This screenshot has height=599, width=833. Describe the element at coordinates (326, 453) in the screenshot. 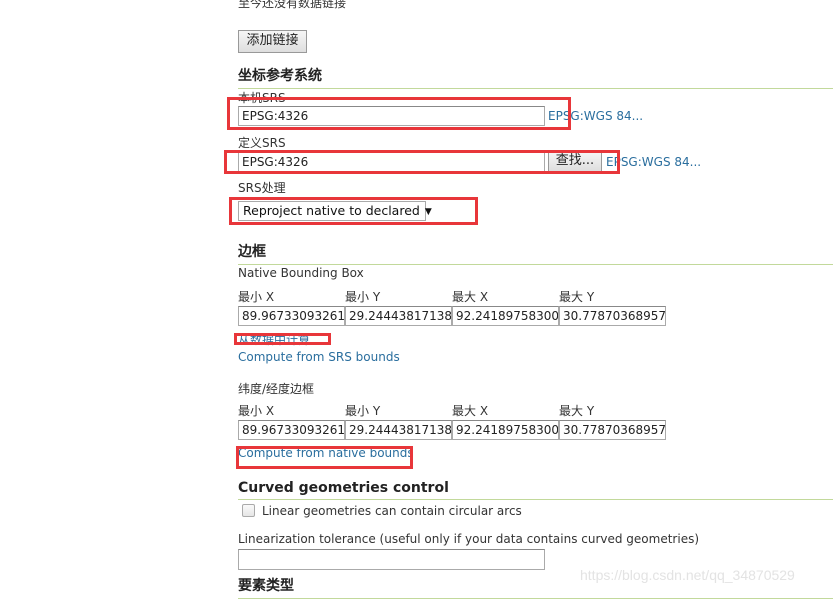

I see `compute-from-native-bounds-link: Compute from native bounds` at that location.